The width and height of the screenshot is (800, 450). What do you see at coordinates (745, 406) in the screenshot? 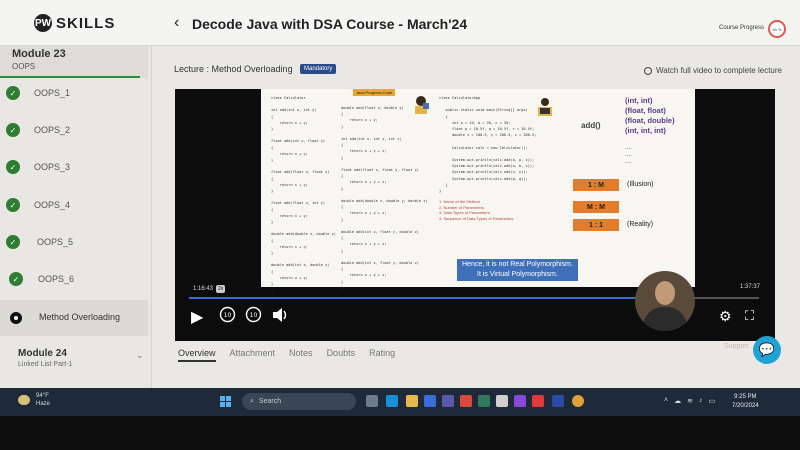
I see `clock-date: 7/20/2024` at bounding box center [745, 406].